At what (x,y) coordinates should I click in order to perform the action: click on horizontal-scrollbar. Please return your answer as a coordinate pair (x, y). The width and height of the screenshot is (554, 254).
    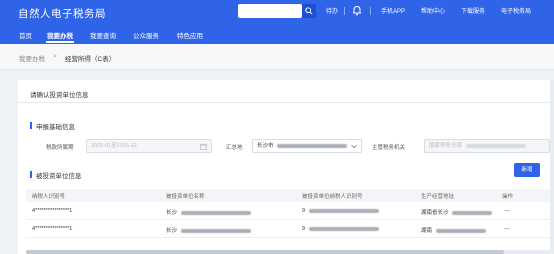
    Looking at the image, I should click on (290, 252).